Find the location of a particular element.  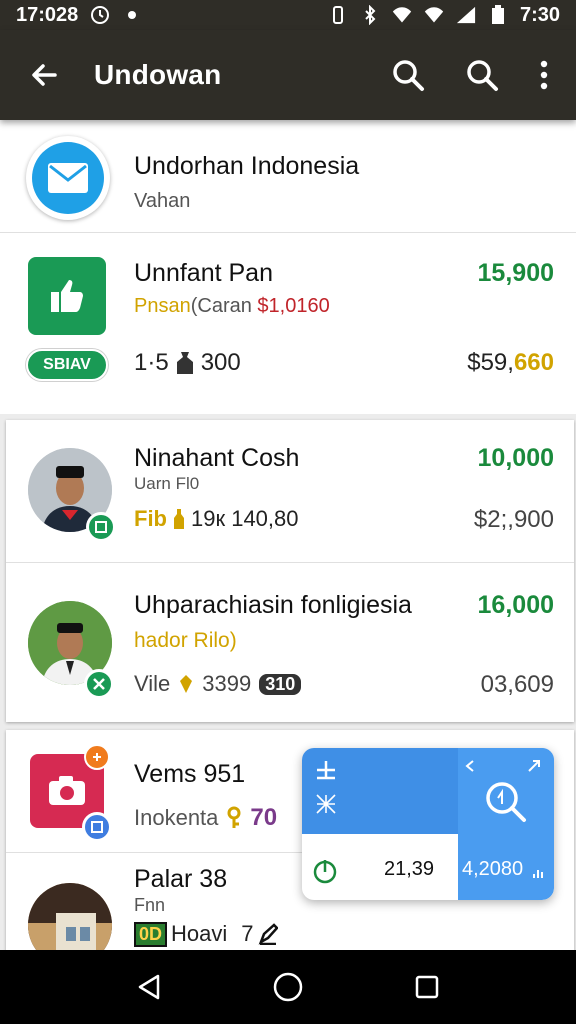

alarm-icon is located at coordinates (100, 15).